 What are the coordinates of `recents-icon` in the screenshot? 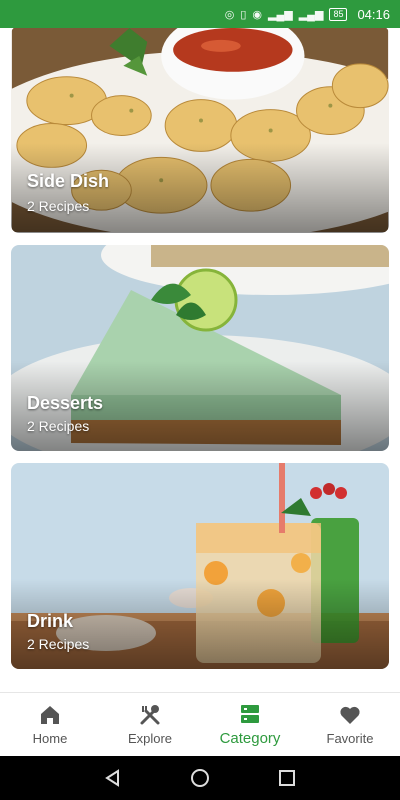 It's located at (287, 778).